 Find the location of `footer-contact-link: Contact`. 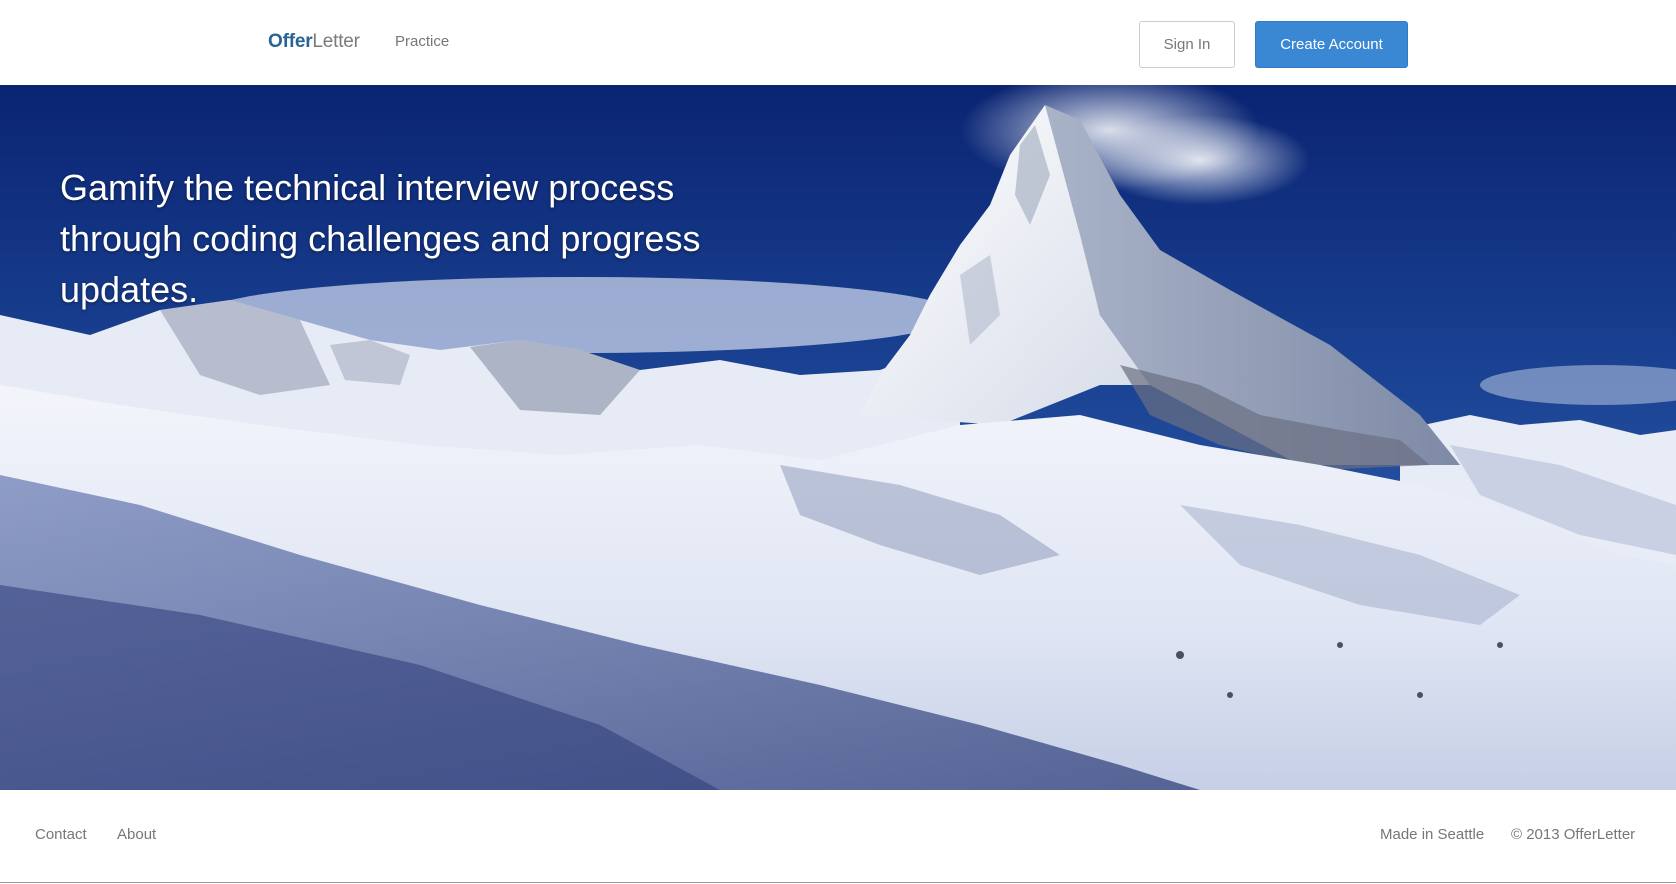

footer-contact-link: Contact is located at coordinates (61, 835).